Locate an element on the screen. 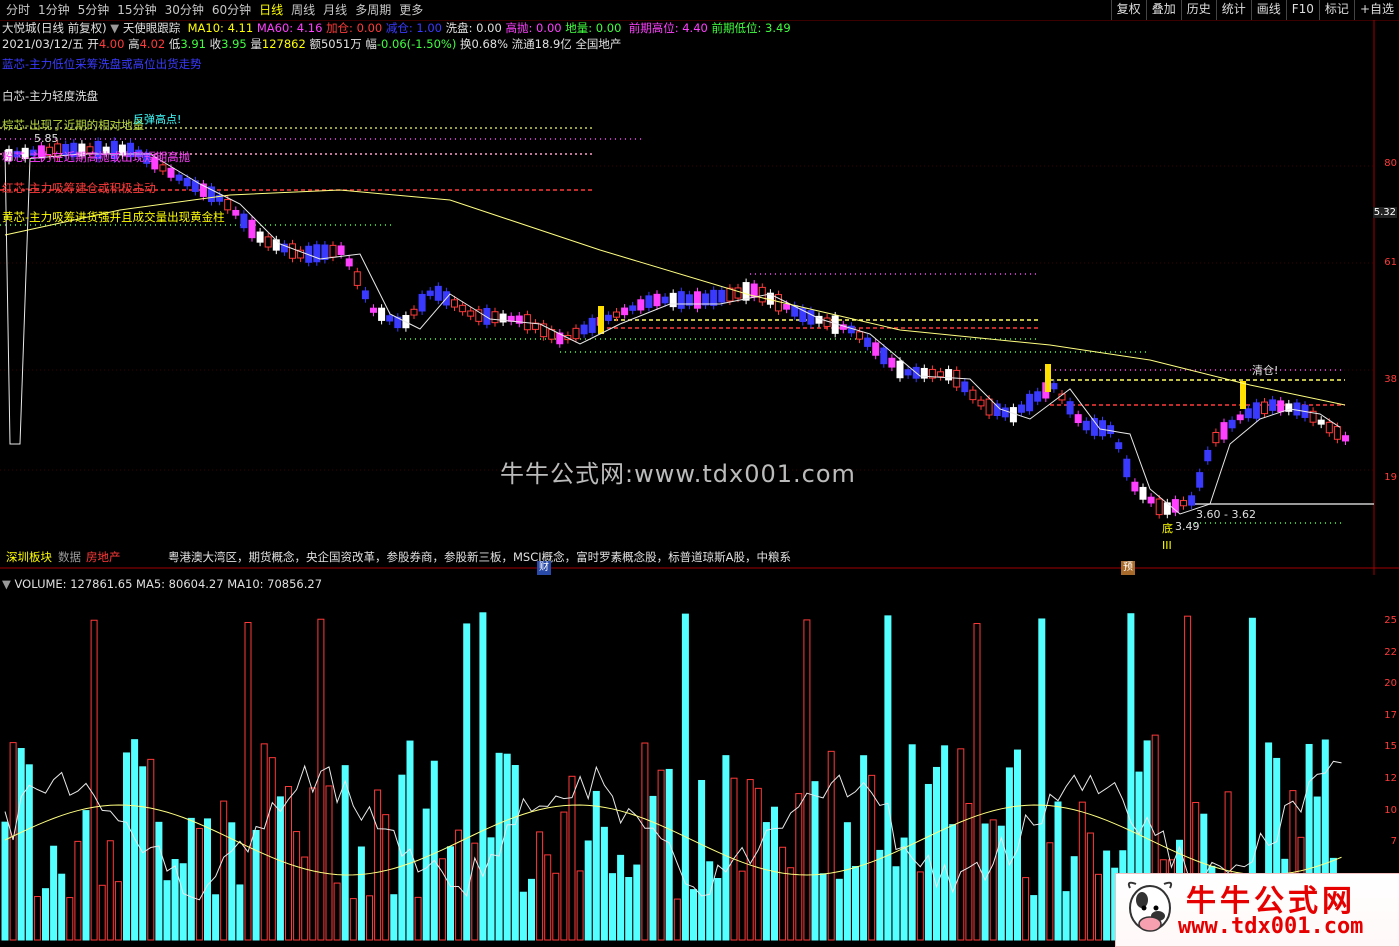 Image resolution: width=1399 pixels, height=947 pixels. cai-badge: 财 is located at coordinates (544, 568).